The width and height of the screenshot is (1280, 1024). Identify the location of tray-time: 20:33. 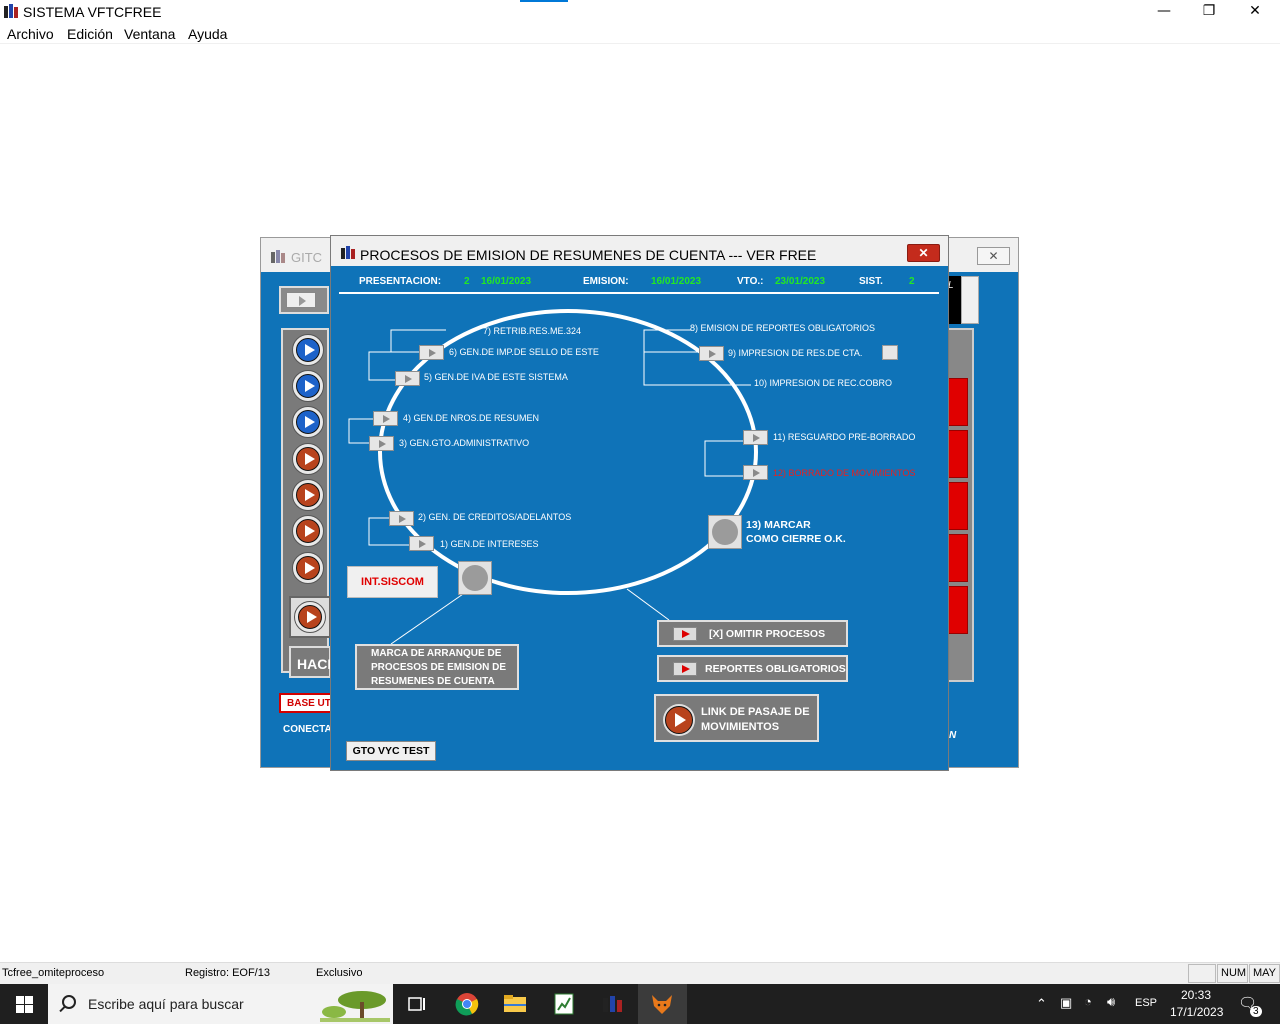
(1196, 995).